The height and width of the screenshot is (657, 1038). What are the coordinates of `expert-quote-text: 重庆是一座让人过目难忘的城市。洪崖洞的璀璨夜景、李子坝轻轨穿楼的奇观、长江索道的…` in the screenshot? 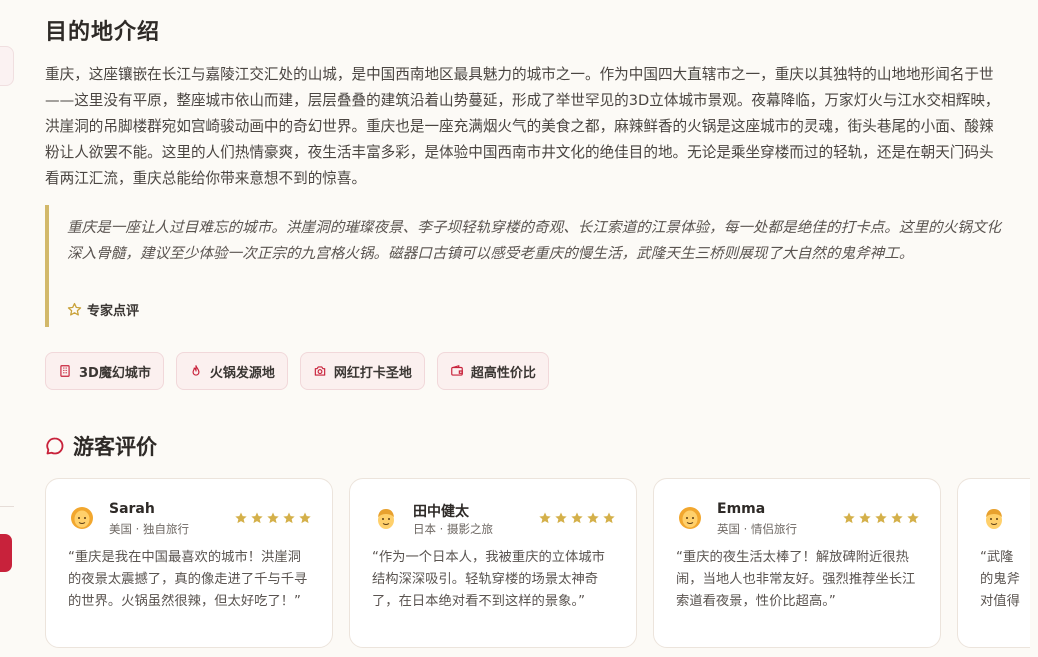 It's located at (534, 240).